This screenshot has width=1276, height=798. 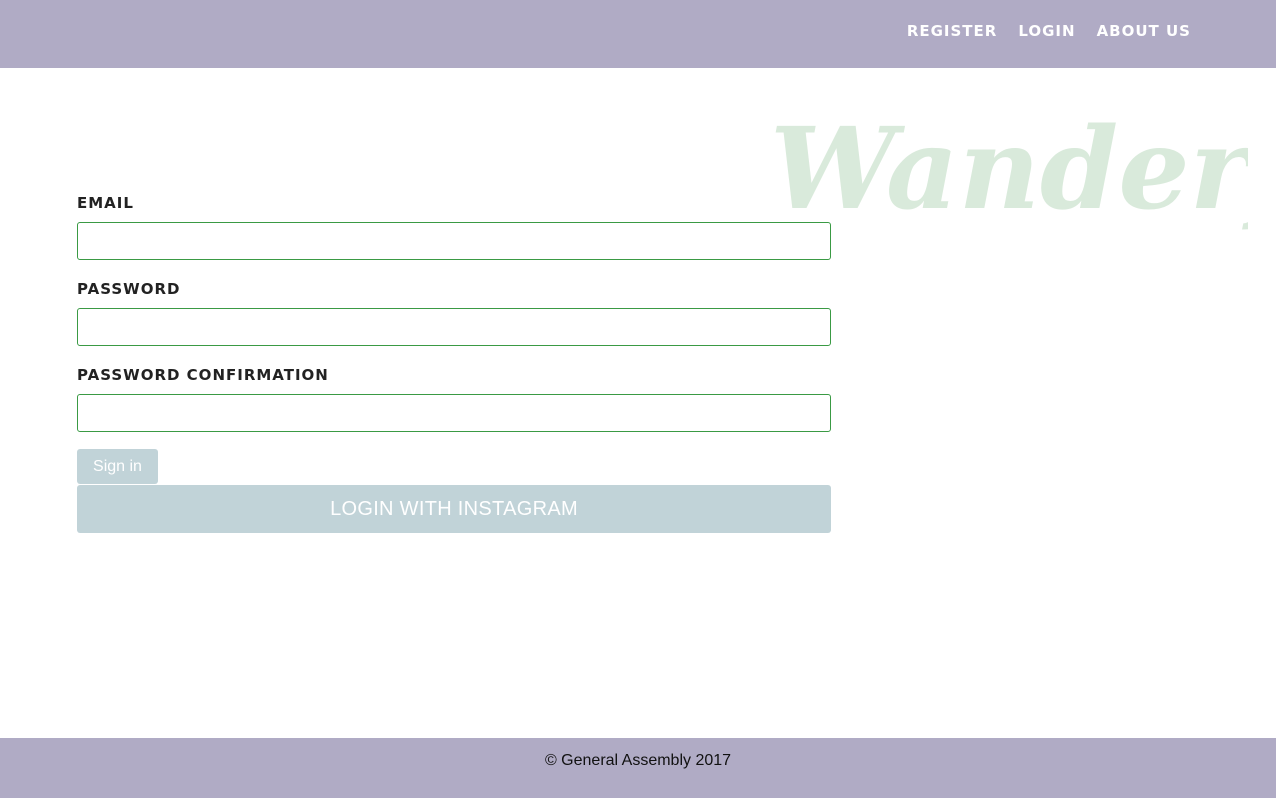 I want to click on email-label: EMAIL, so click(x=105, y=203).